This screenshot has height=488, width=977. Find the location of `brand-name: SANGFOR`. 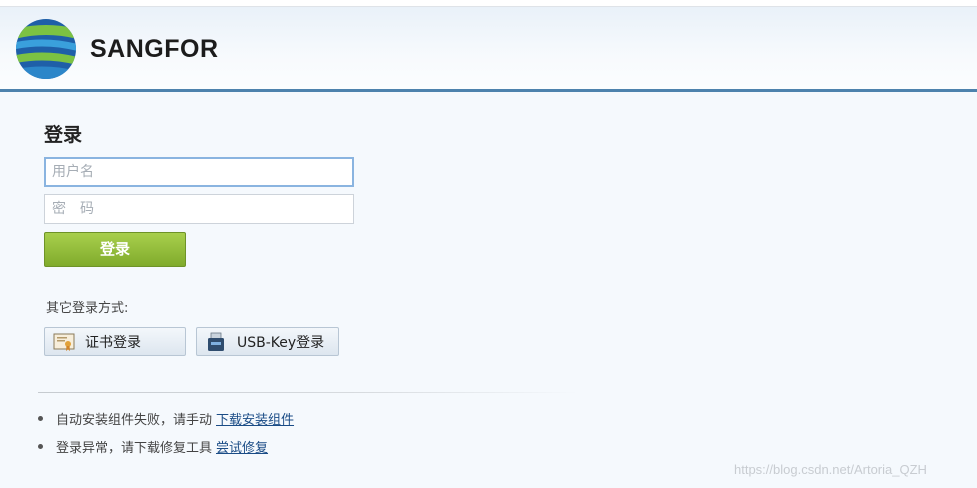

brand-name: SANGFOR is located at coordinates (154, 49).